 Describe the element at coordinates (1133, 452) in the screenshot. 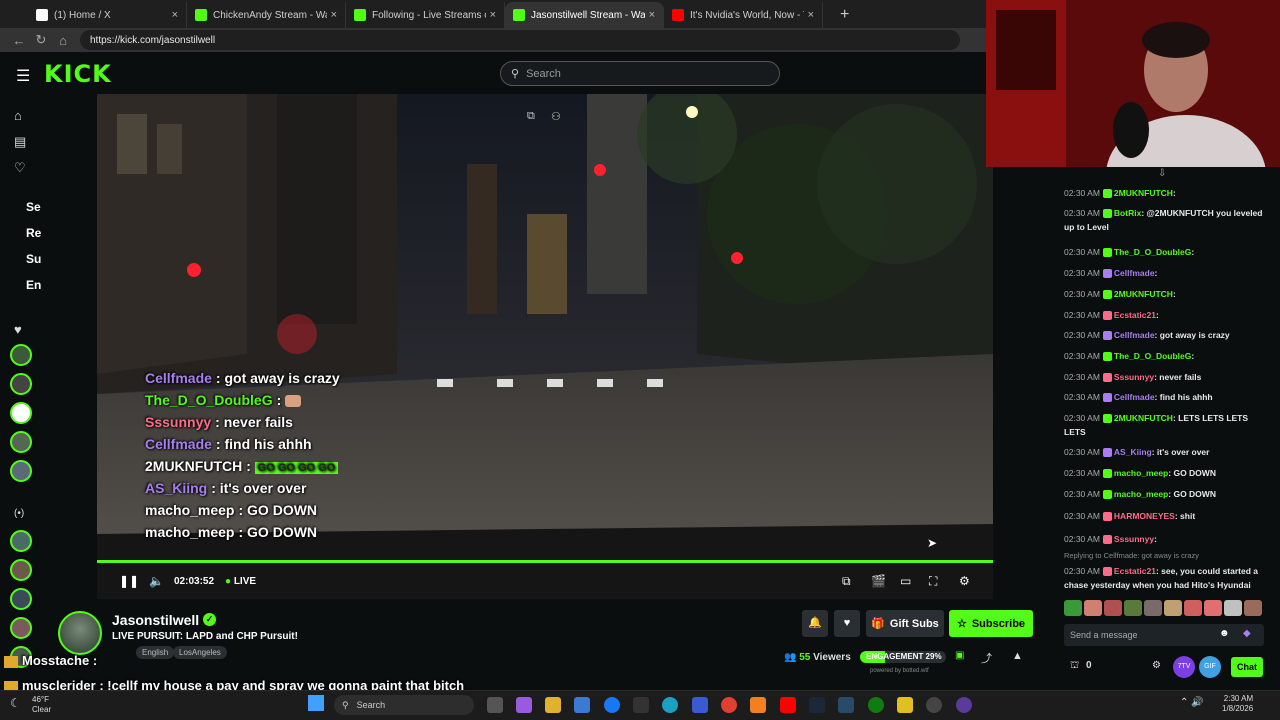

I see `chat-username: AS_Kiing` at that location.